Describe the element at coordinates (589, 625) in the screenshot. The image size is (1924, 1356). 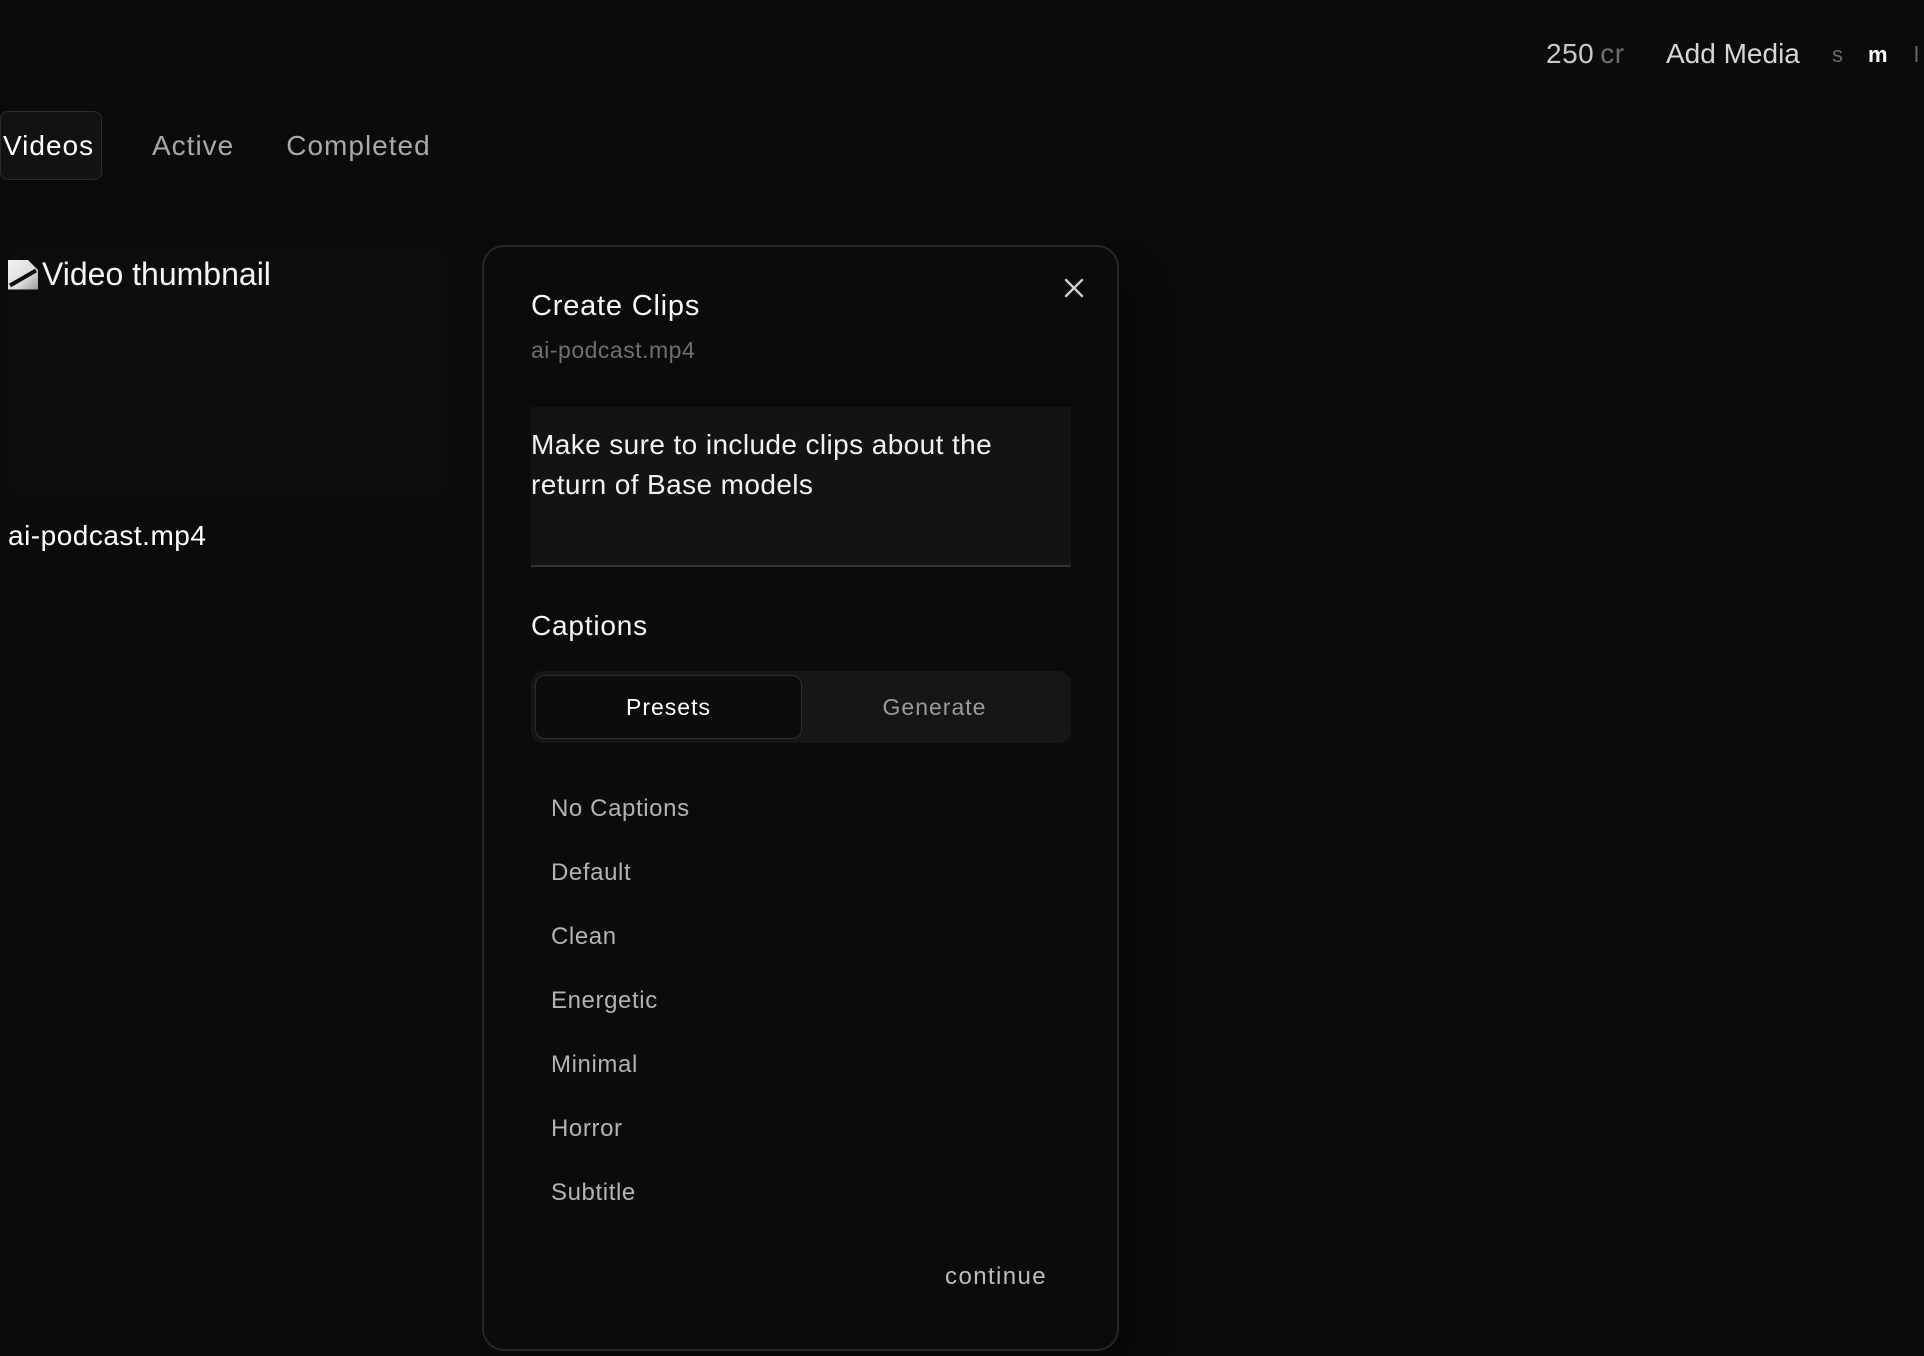
I see `captions-label: Captions` at that location.